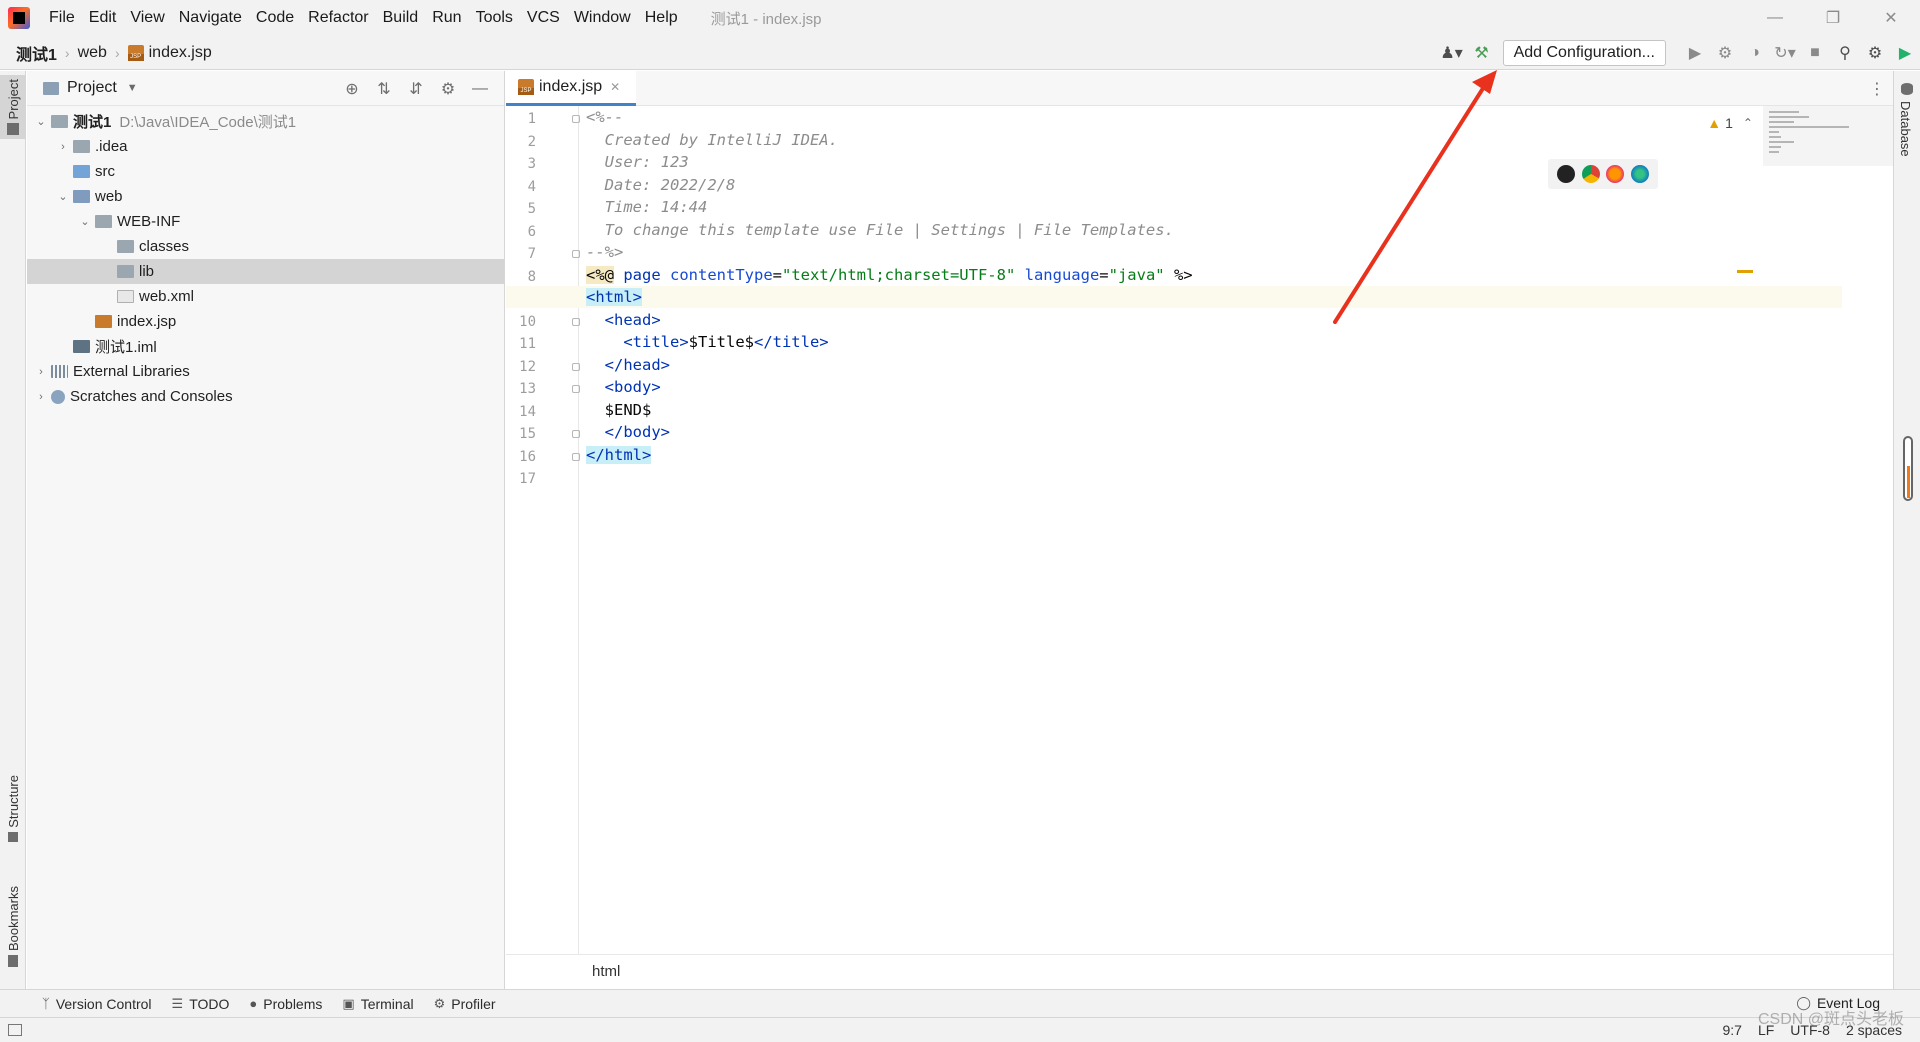  Describe the element at coordinates (352, 89) in the screenshot. I see `locate-file-icon: ⊕` at that location.